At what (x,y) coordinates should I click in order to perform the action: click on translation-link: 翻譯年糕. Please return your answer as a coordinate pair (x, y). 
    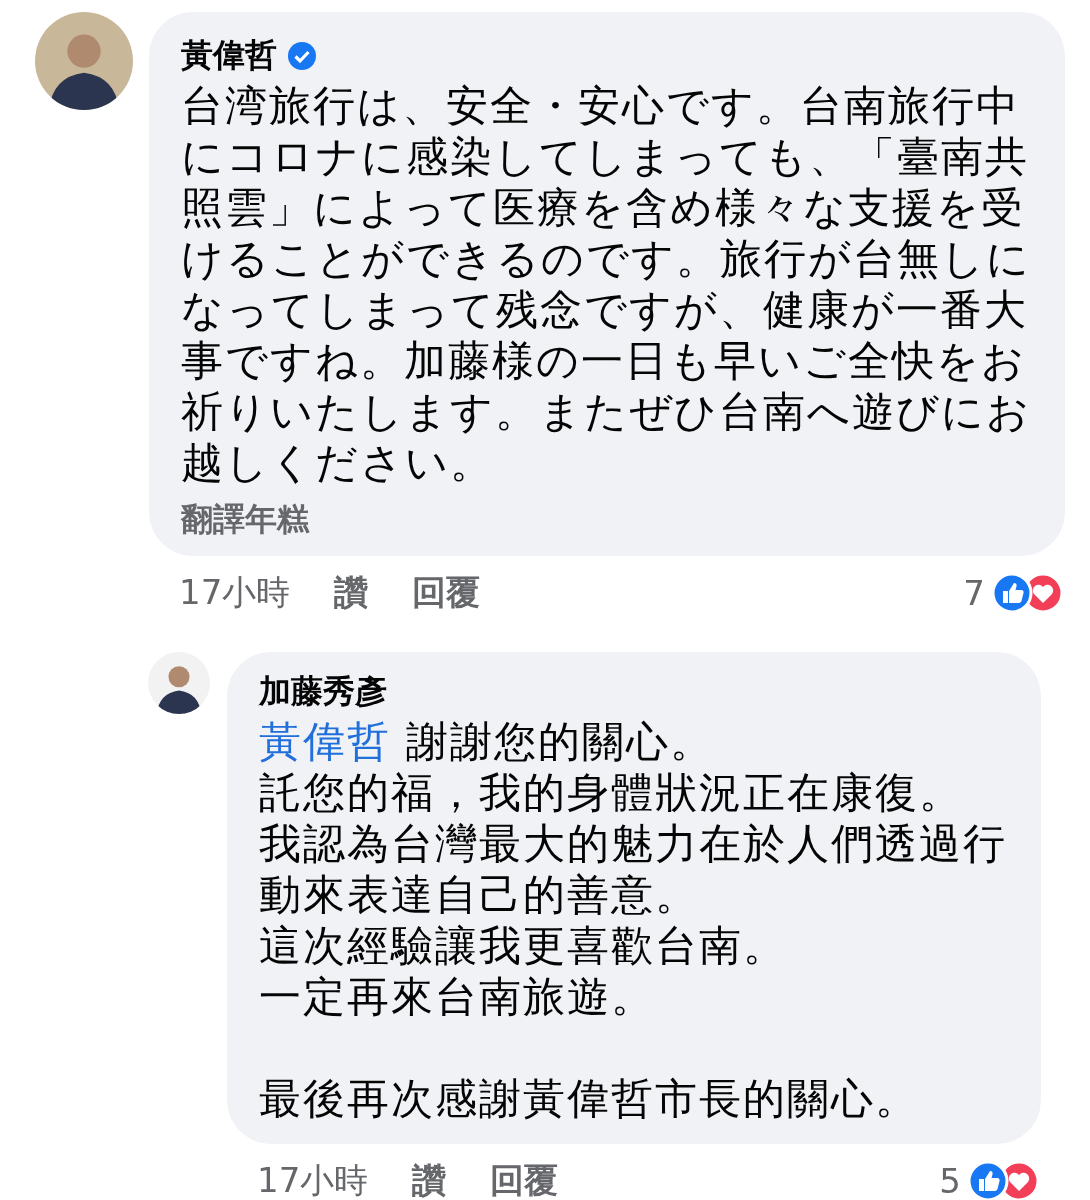
    Looking at the image, I should click on (245, 520).